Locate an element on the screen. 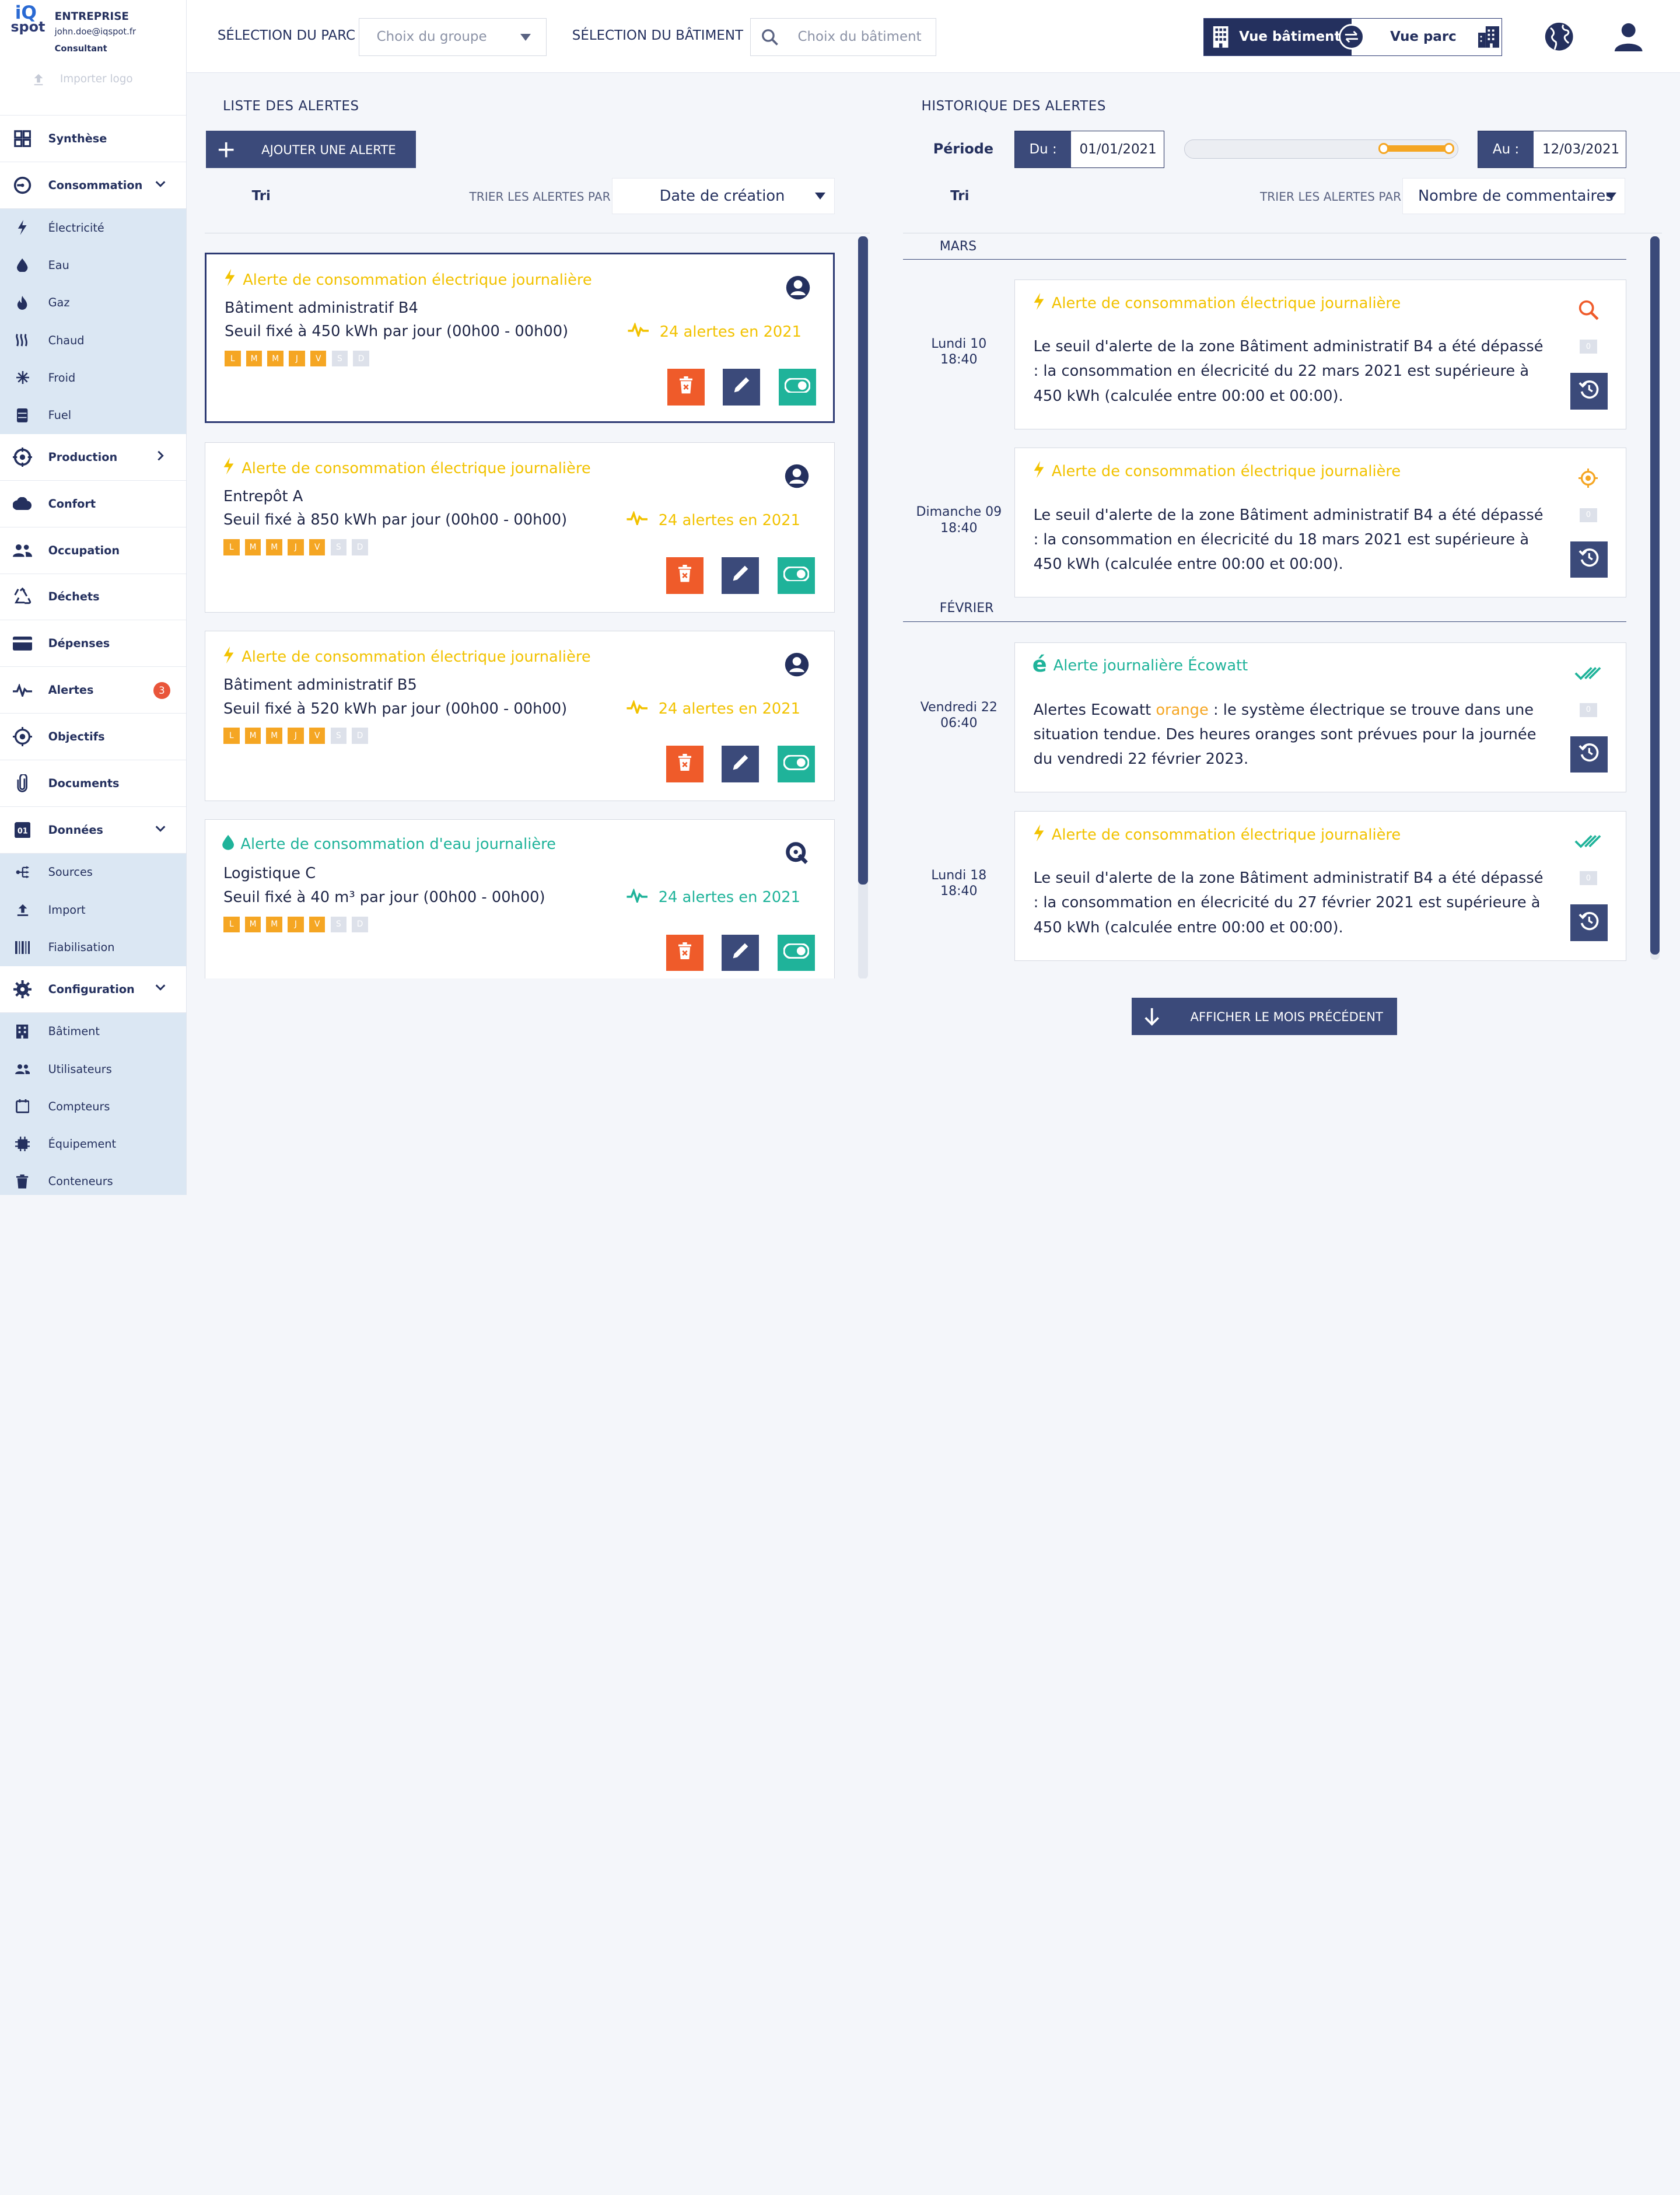 The image size is (1680, 2195). nav-synthese: Synthèse is located at coordinates (93, 139).